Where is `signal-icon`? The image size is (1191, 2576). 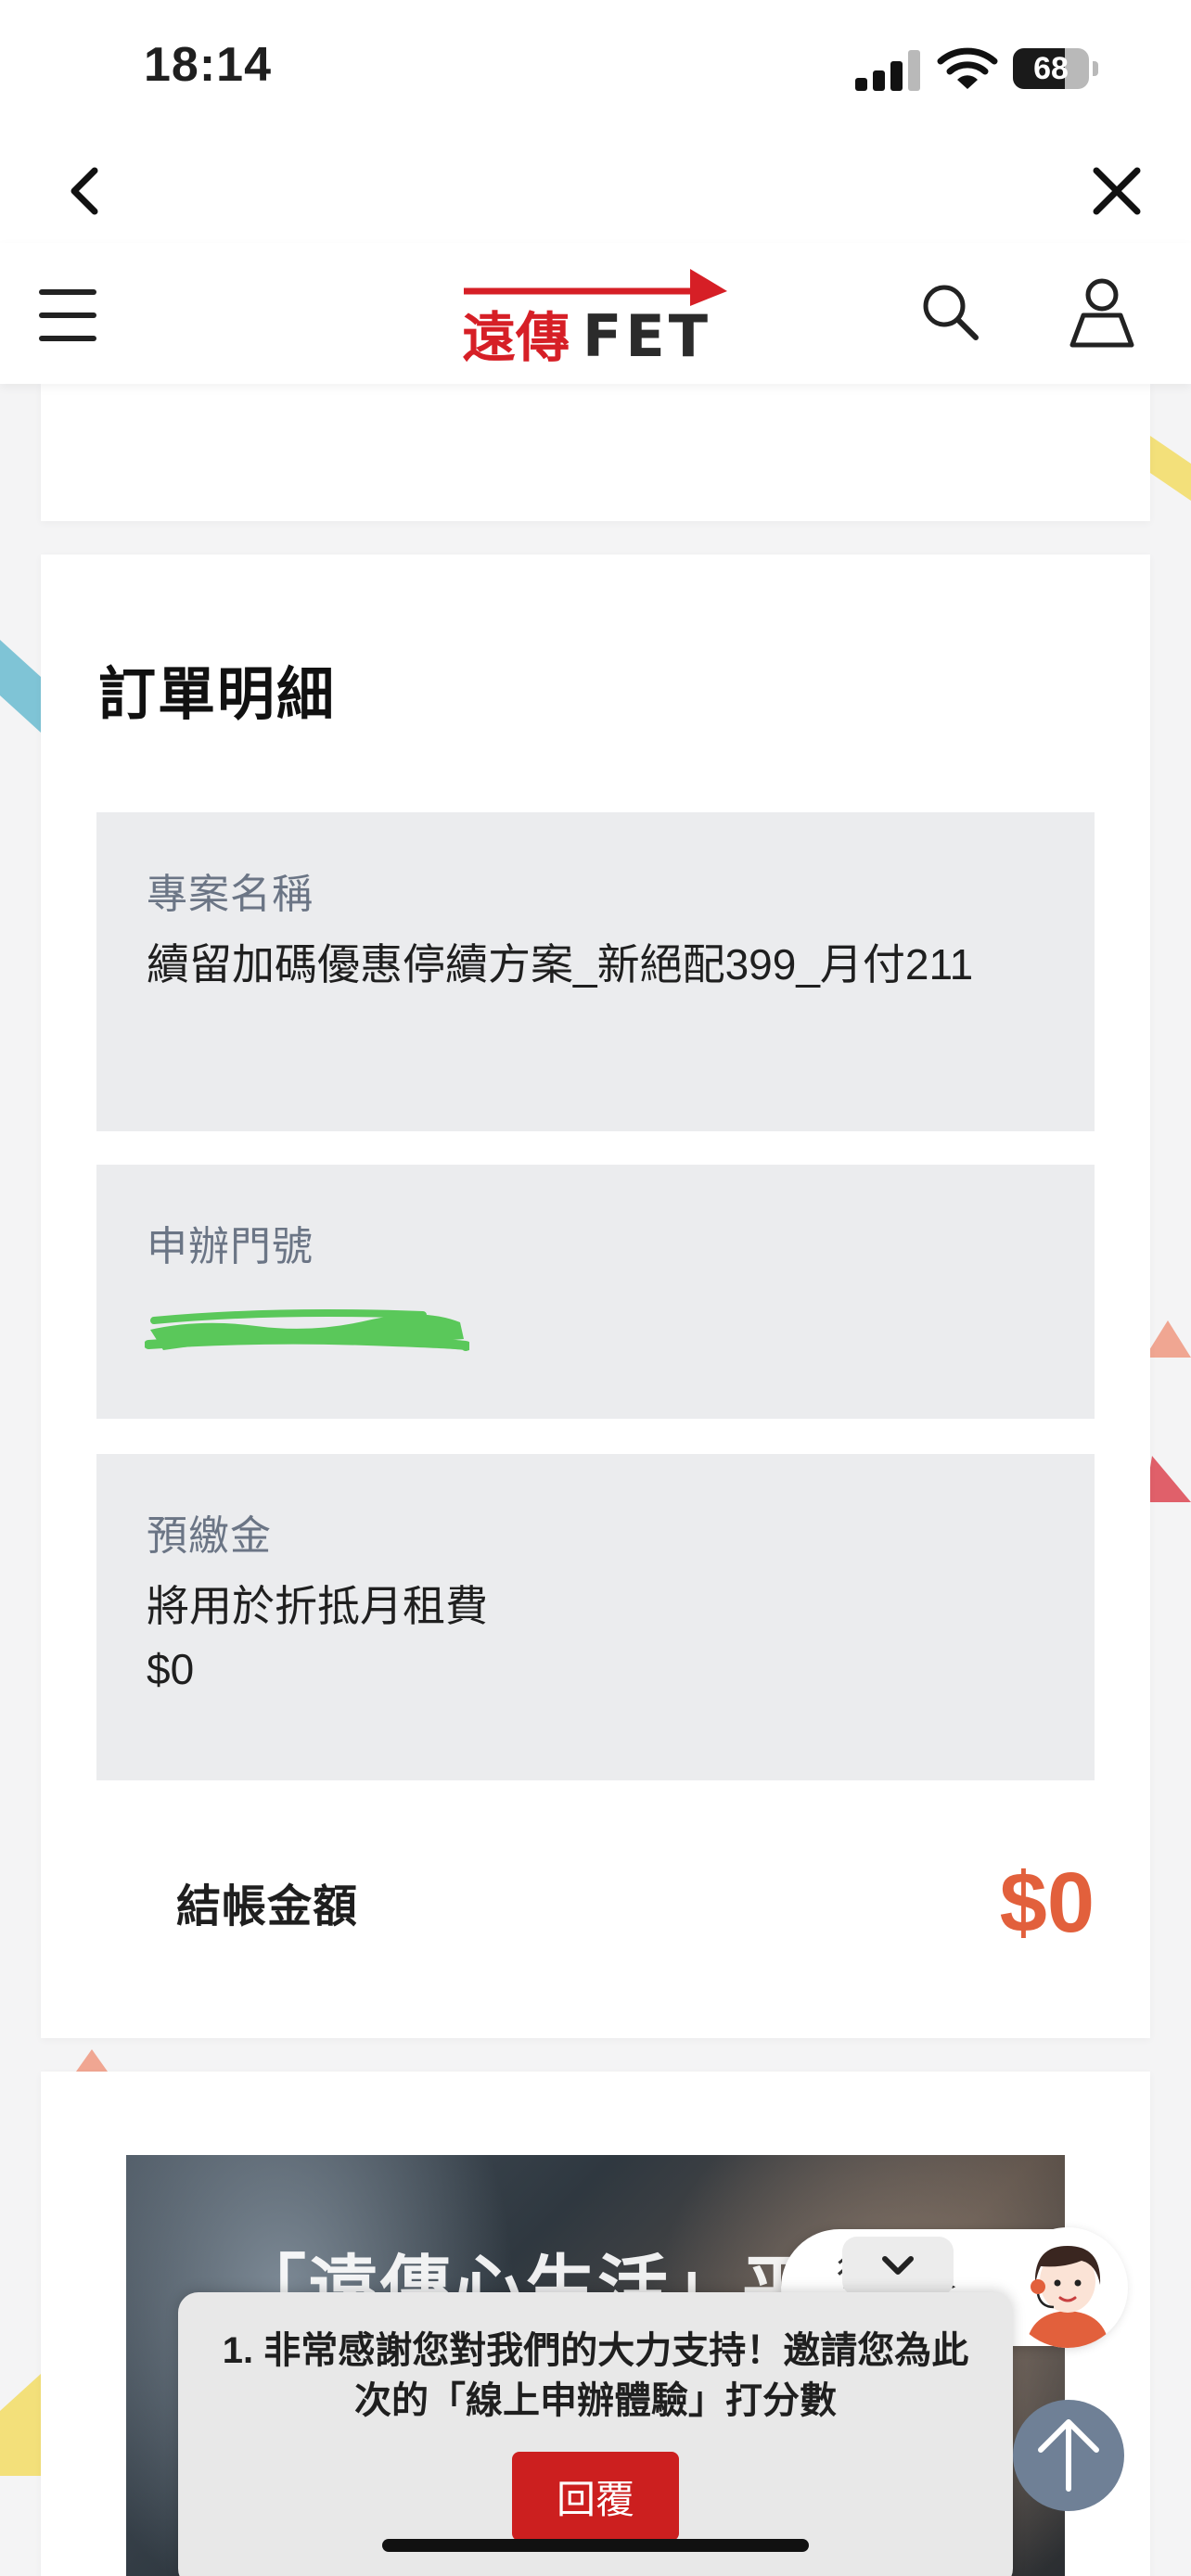
signal-icon is located at coordinates (887, 69).